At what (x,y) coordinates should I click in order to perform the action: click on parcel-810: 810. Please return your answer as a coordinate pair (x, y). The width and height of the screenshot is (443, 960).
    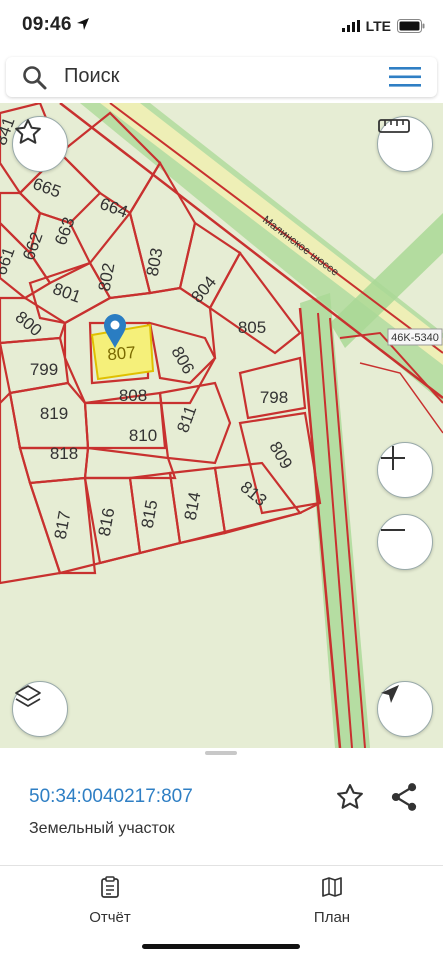
    Looking at the image, I should click on (143, 435).